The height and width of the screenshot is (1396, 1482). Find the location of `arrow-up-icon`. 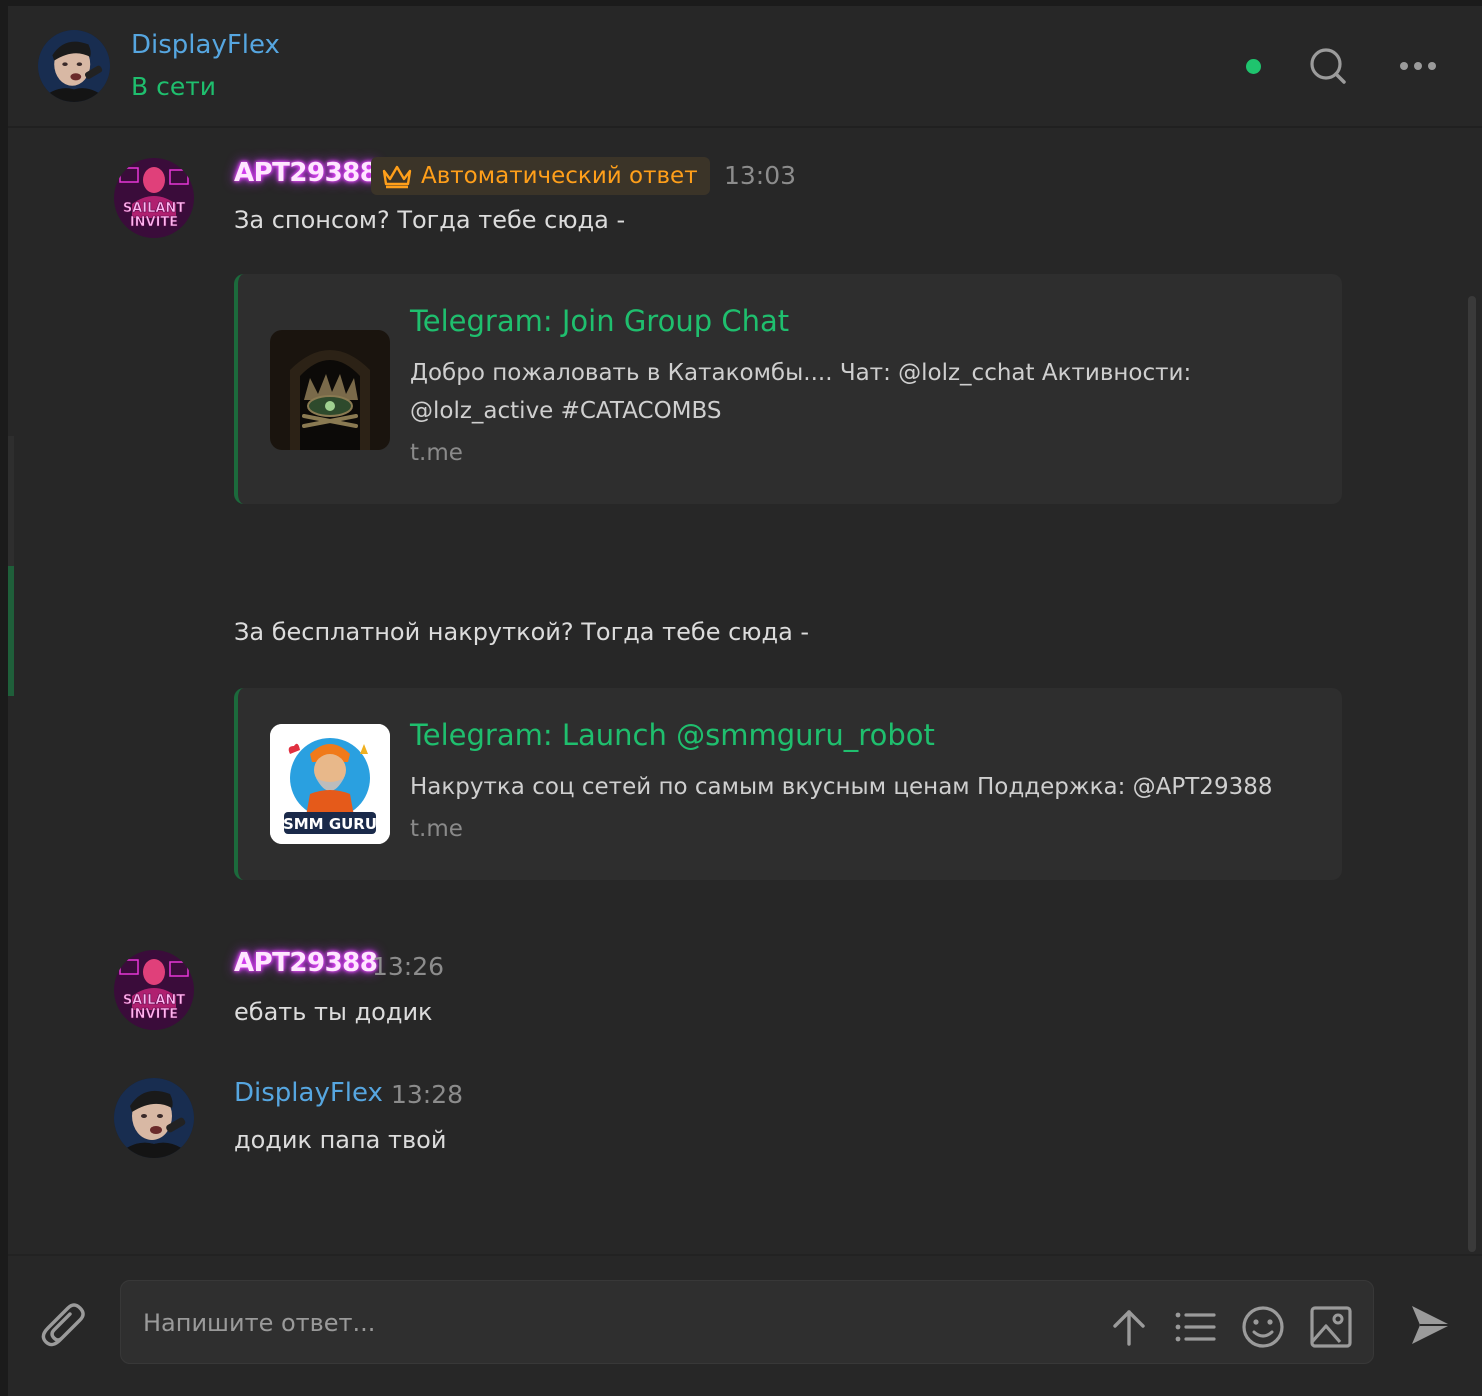

arrow-up-icon is located at coordinates (1129, 1328).